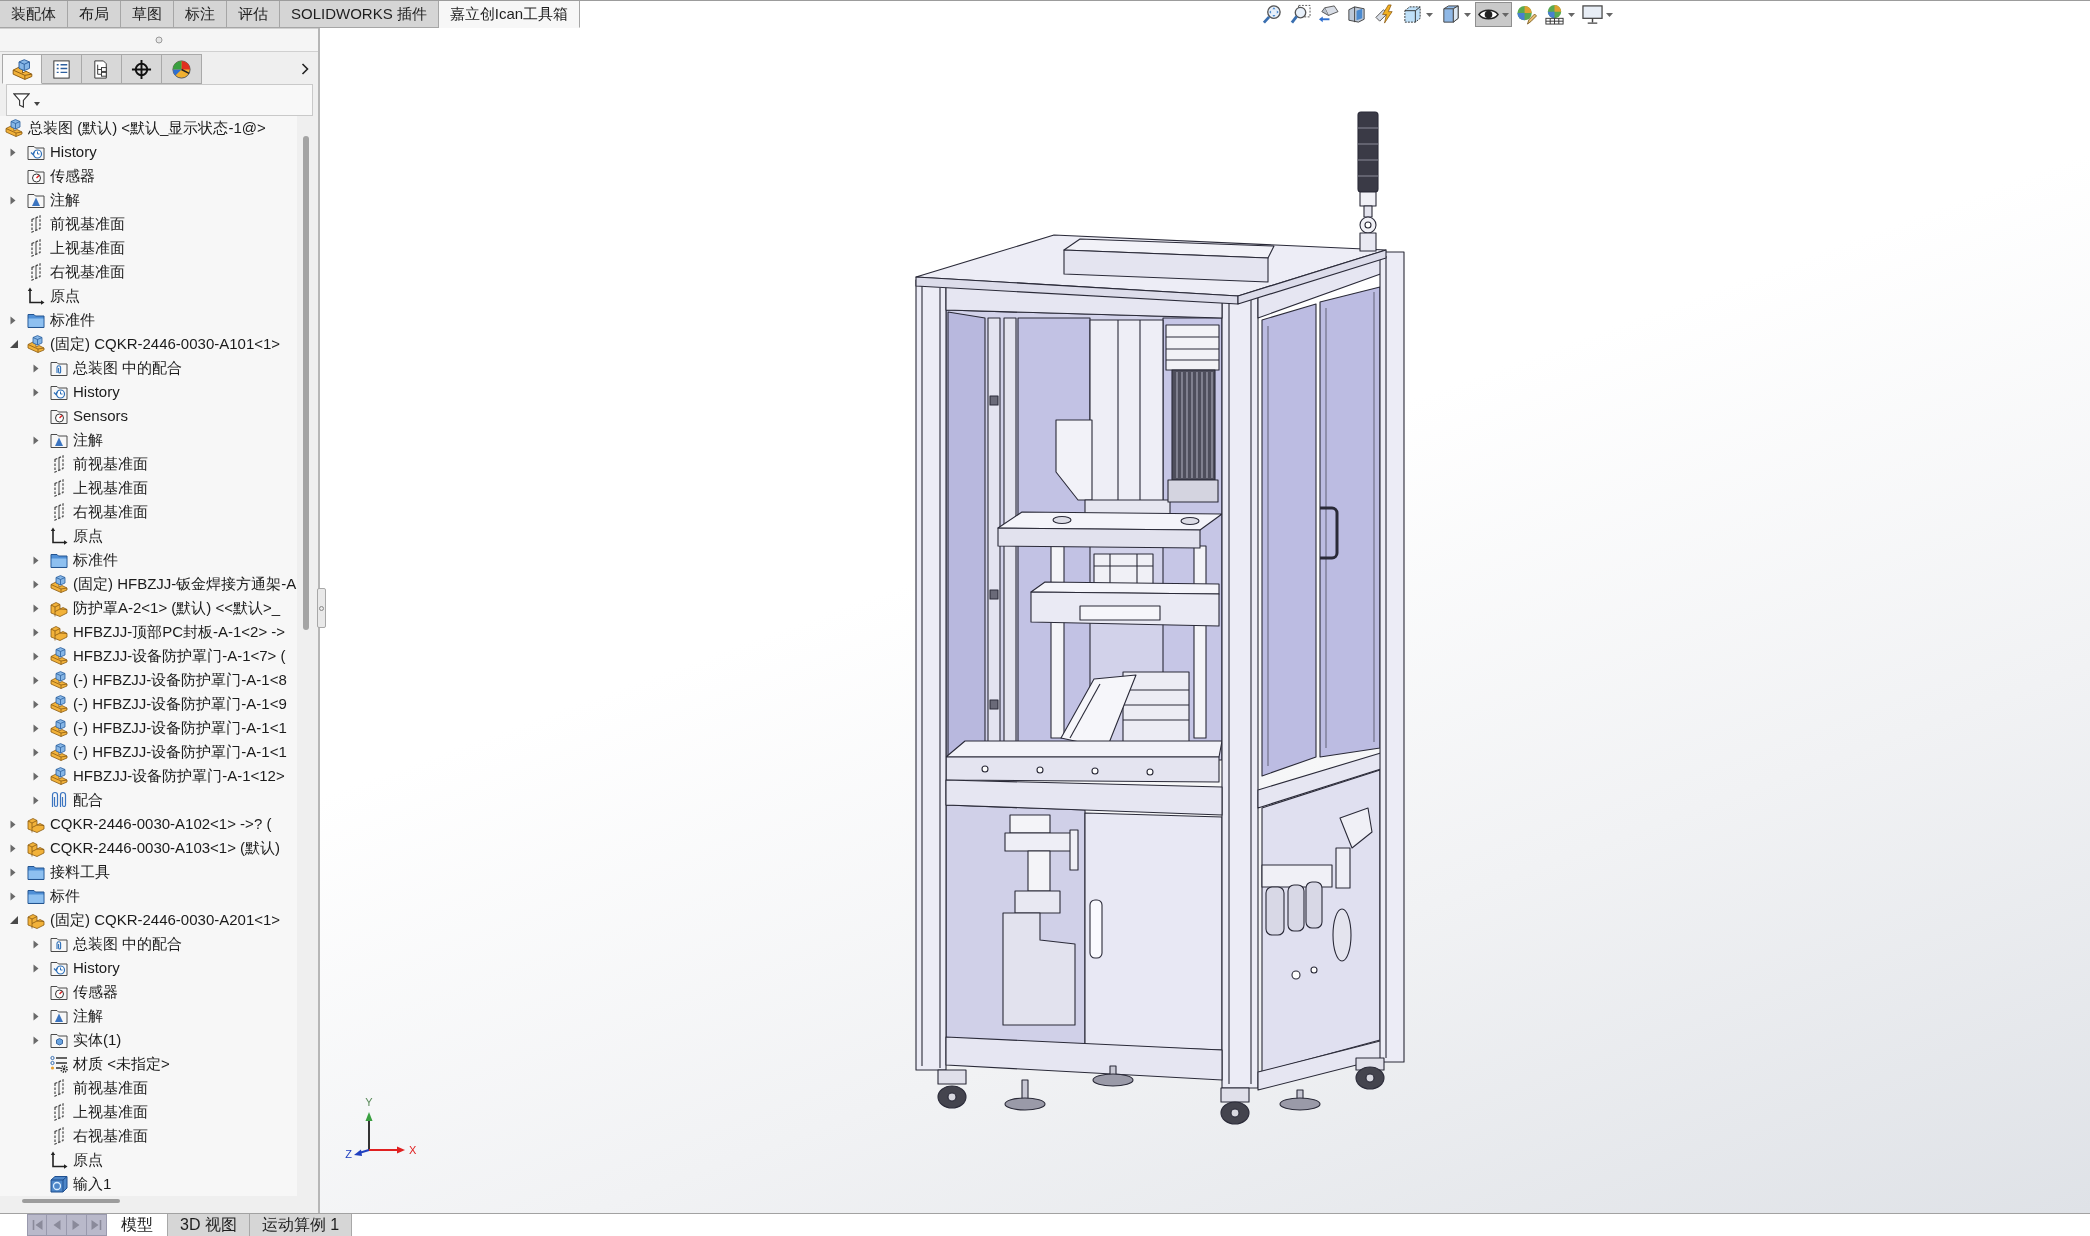 The image size is (2090, 1236). I want to click on hide-show-items-button, so click(1493, 14).